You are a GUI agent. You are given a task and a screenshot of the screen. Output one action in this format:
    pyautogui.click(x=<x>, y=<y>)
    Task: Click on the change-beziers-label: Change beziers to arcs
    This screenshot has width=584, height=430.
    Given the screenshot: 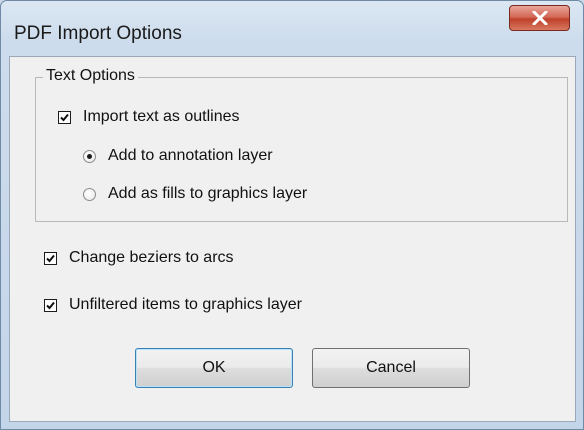 What is the action you would take?
    pyautogui.click(x=151, y=257)
    